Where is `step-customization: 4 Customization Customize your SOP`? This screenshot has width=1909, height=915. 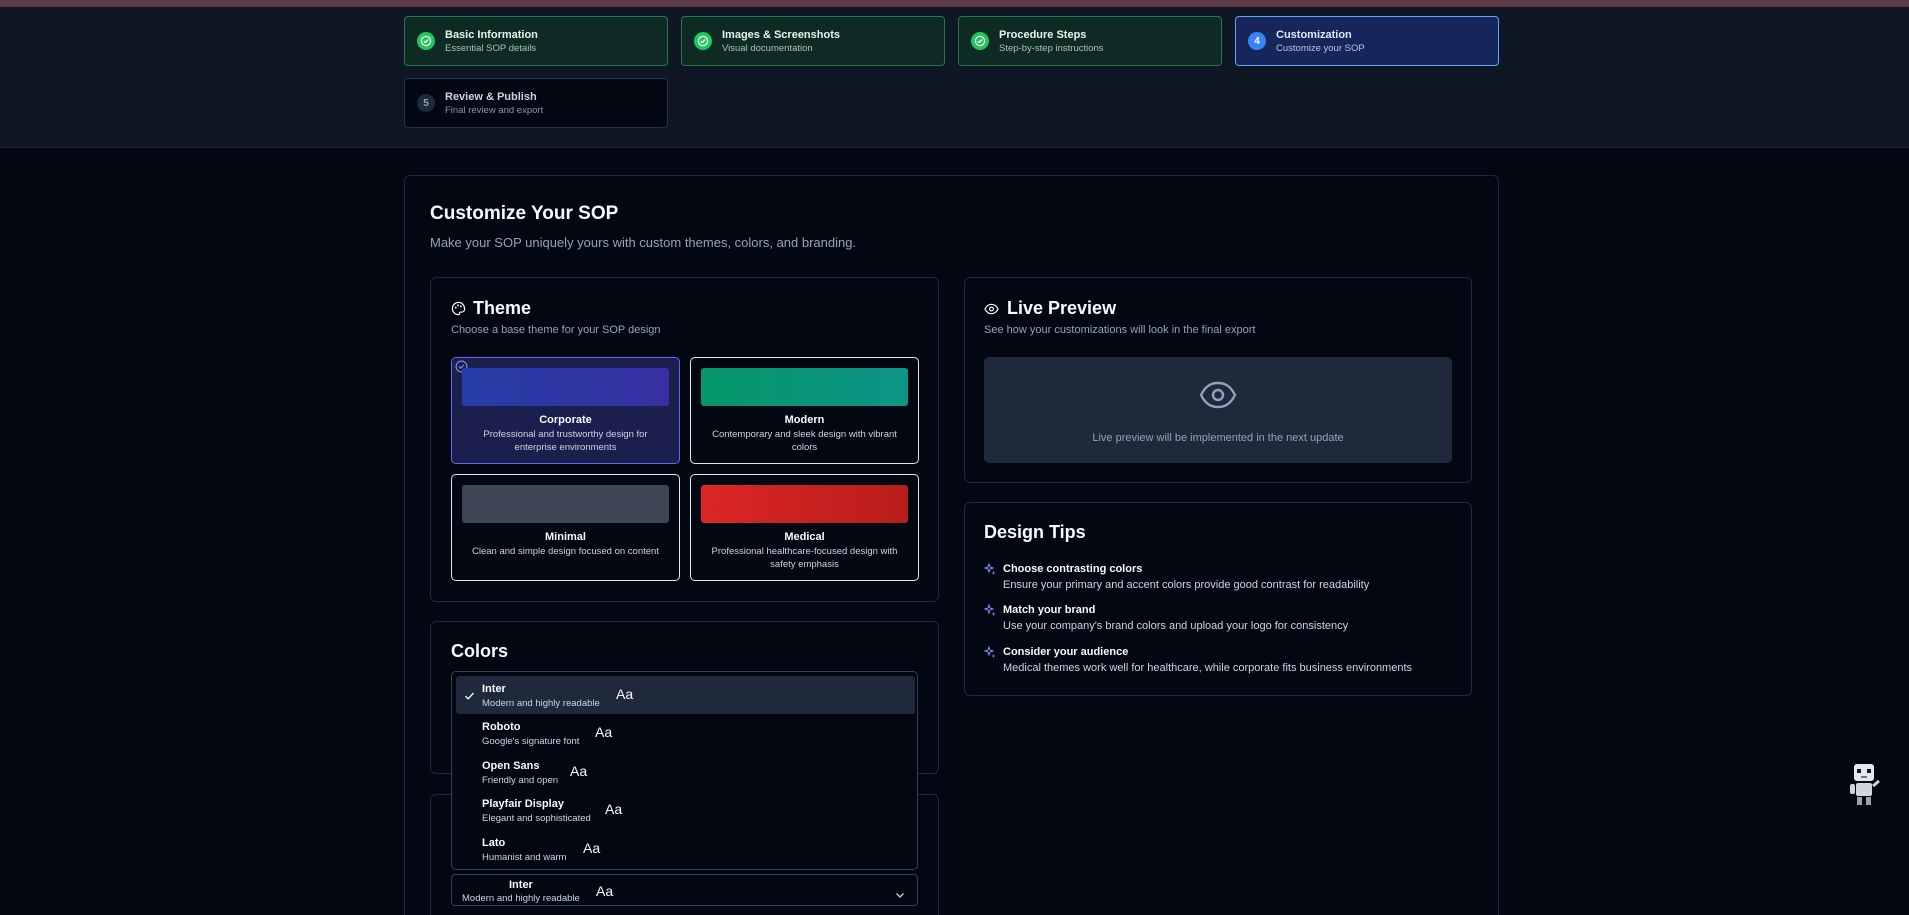 step-customization: 4 Customization Customize your SOP is located at coordinates (1367, 41).